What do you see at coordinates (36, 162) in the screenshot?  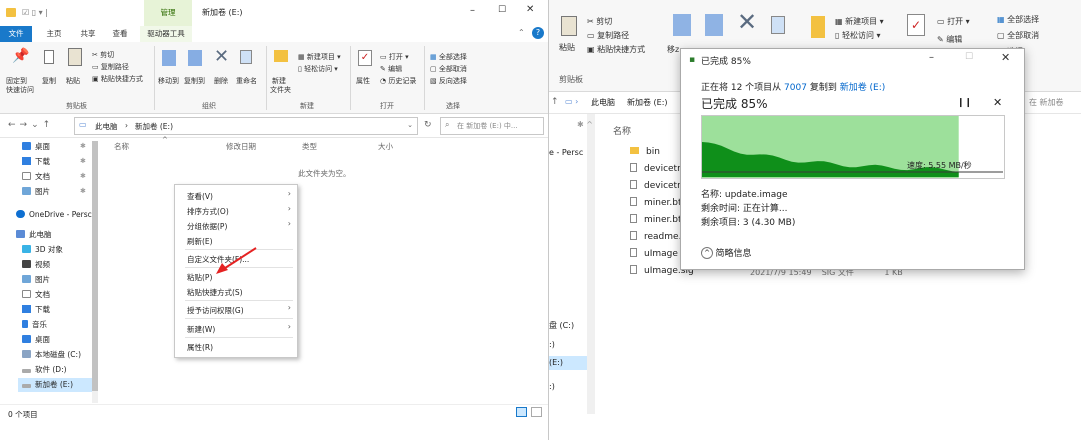 I see `sidebar-item-downloads: 下载` at bounding box center [36, 162].